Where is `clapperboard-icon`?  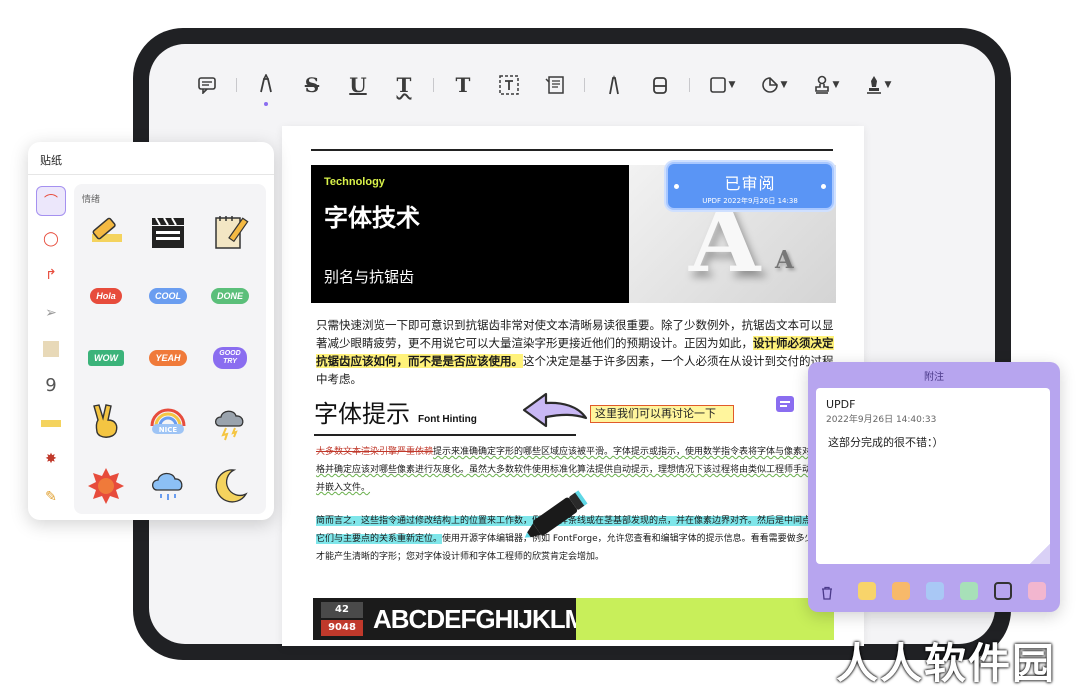
clapperboard-icon is located at coordinates (168, 232).